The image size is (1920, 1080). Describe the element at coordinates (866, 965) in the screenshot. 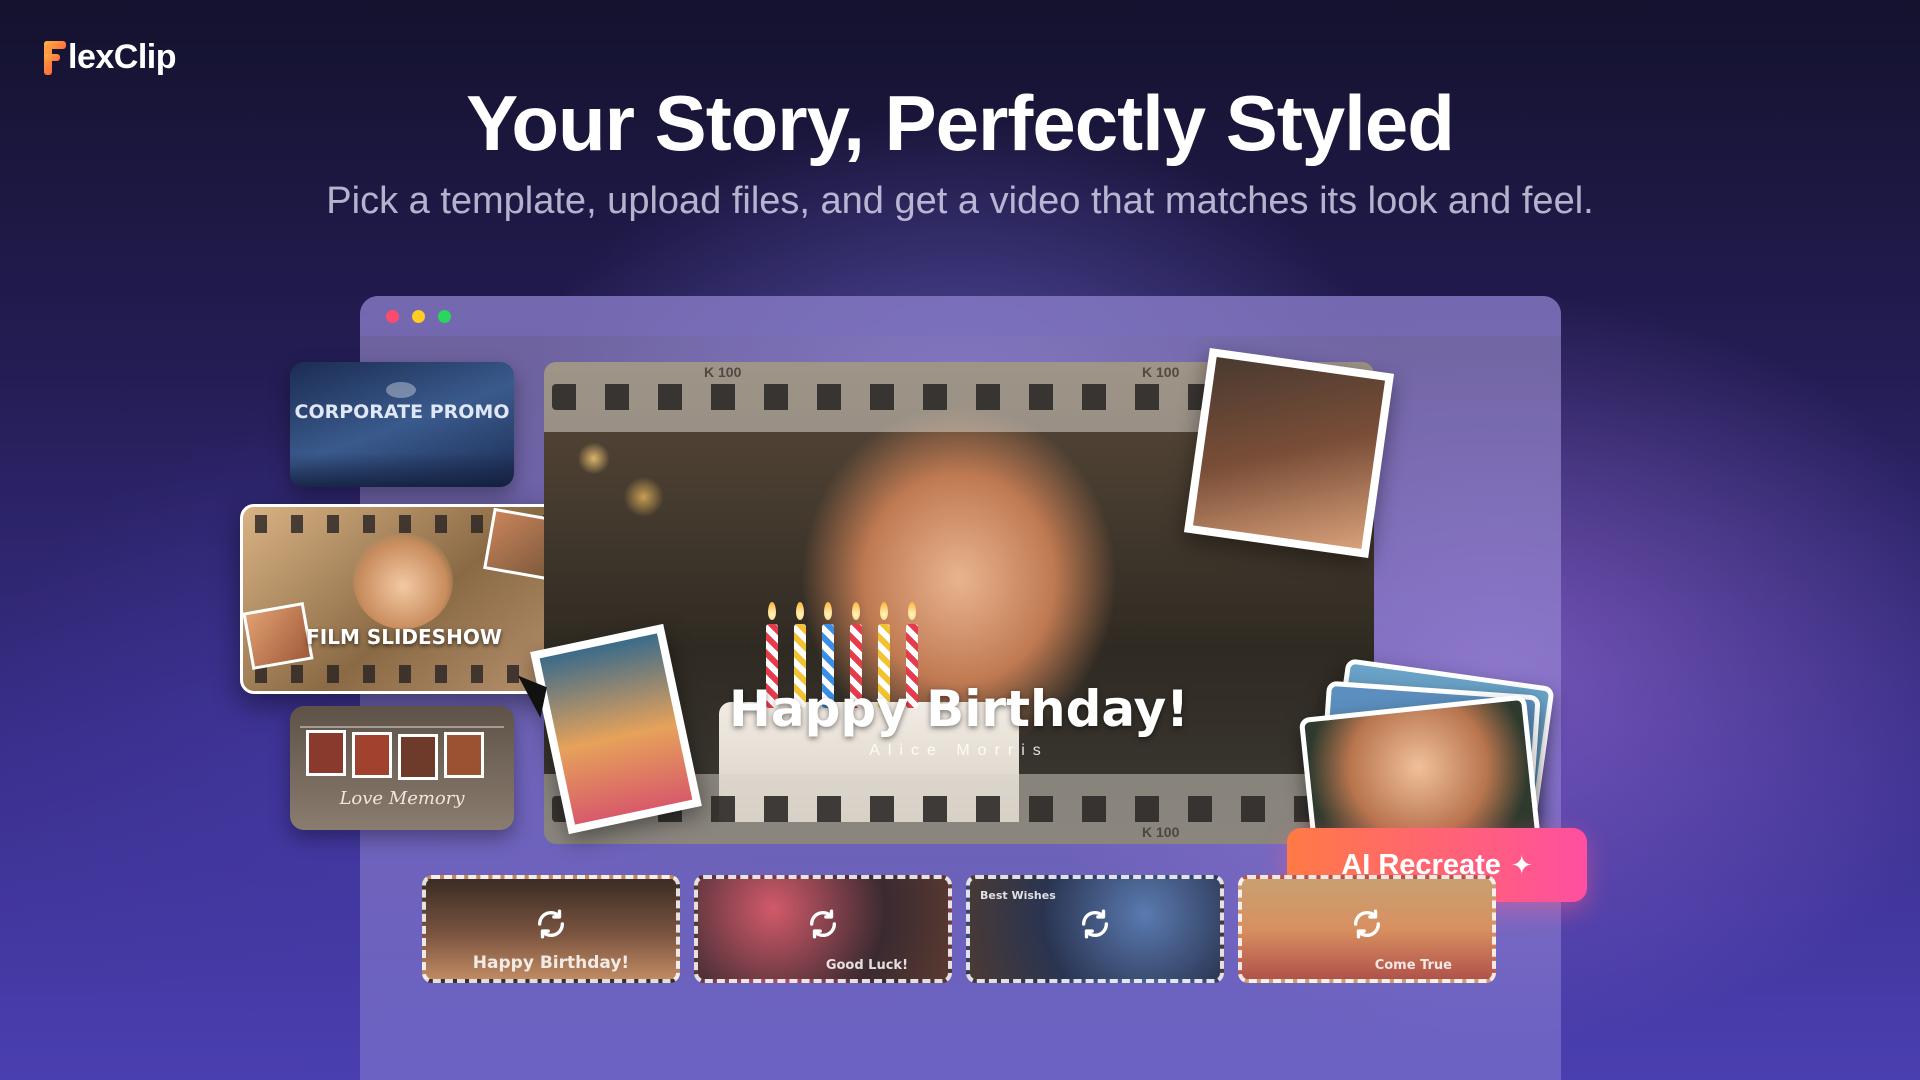

I see `variation-caption: Good Luck!` at that location.